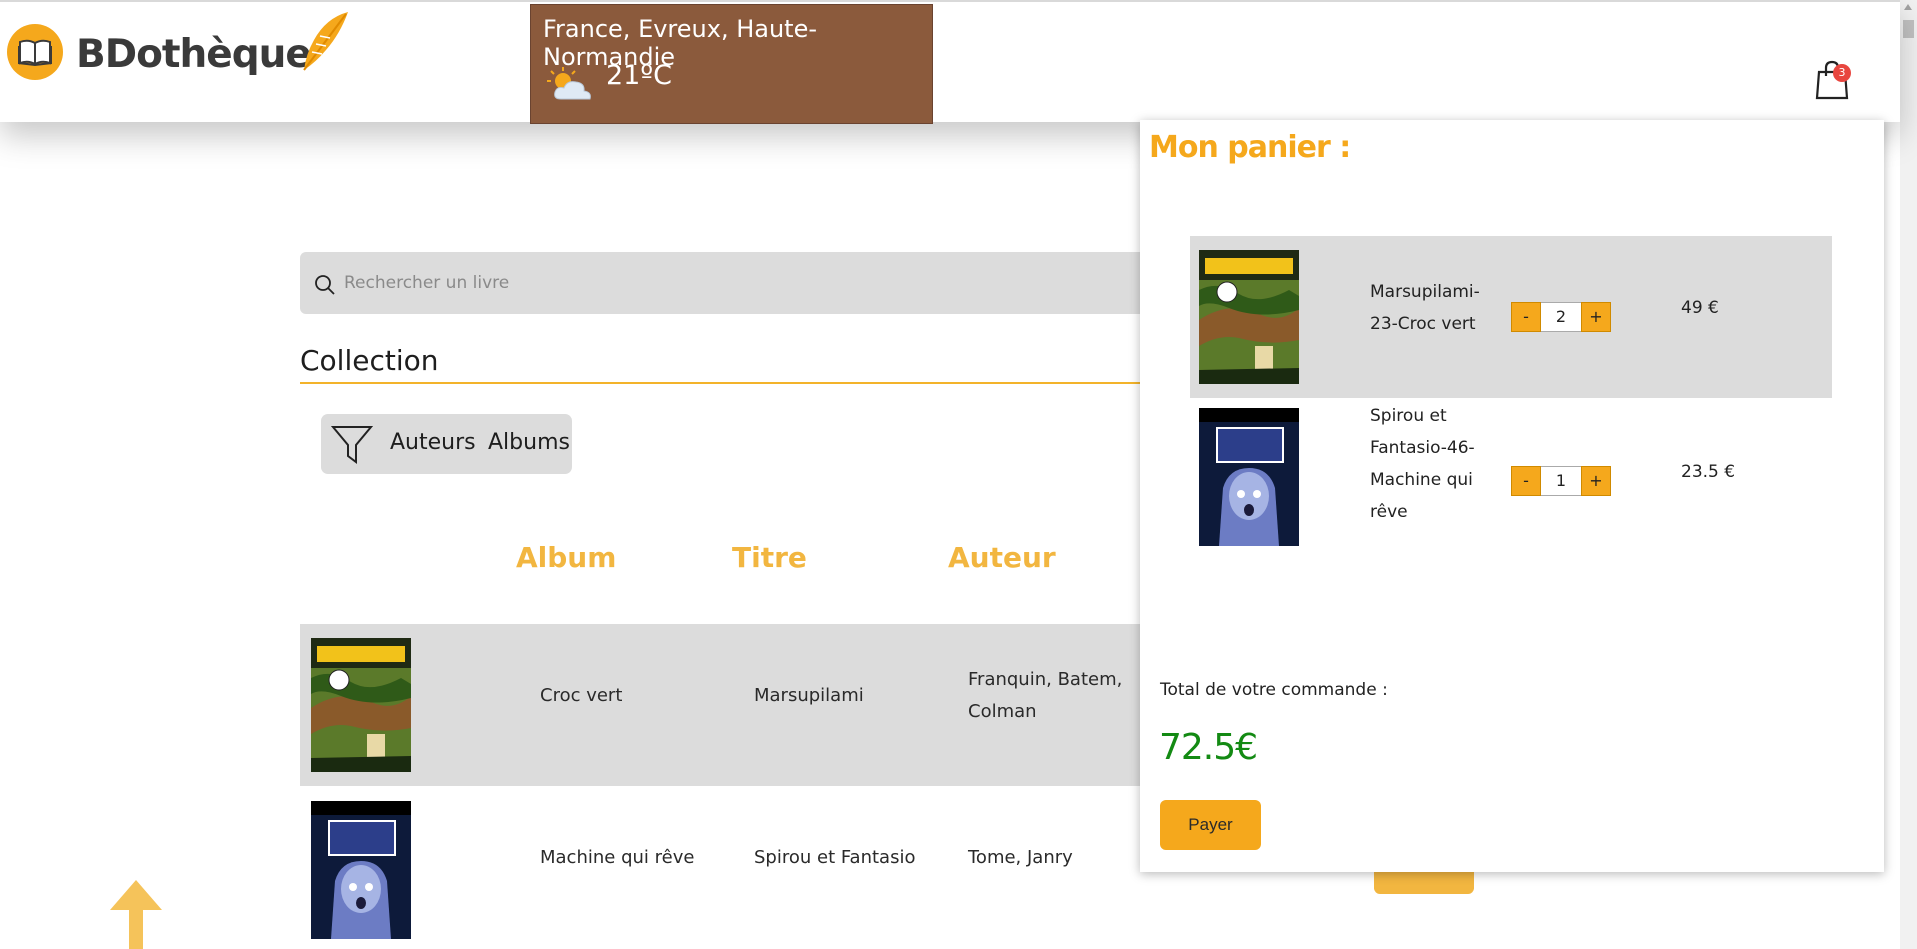  Describe the element at coordinates (744, 283) in the screenshot. I see `search-input` at that location.